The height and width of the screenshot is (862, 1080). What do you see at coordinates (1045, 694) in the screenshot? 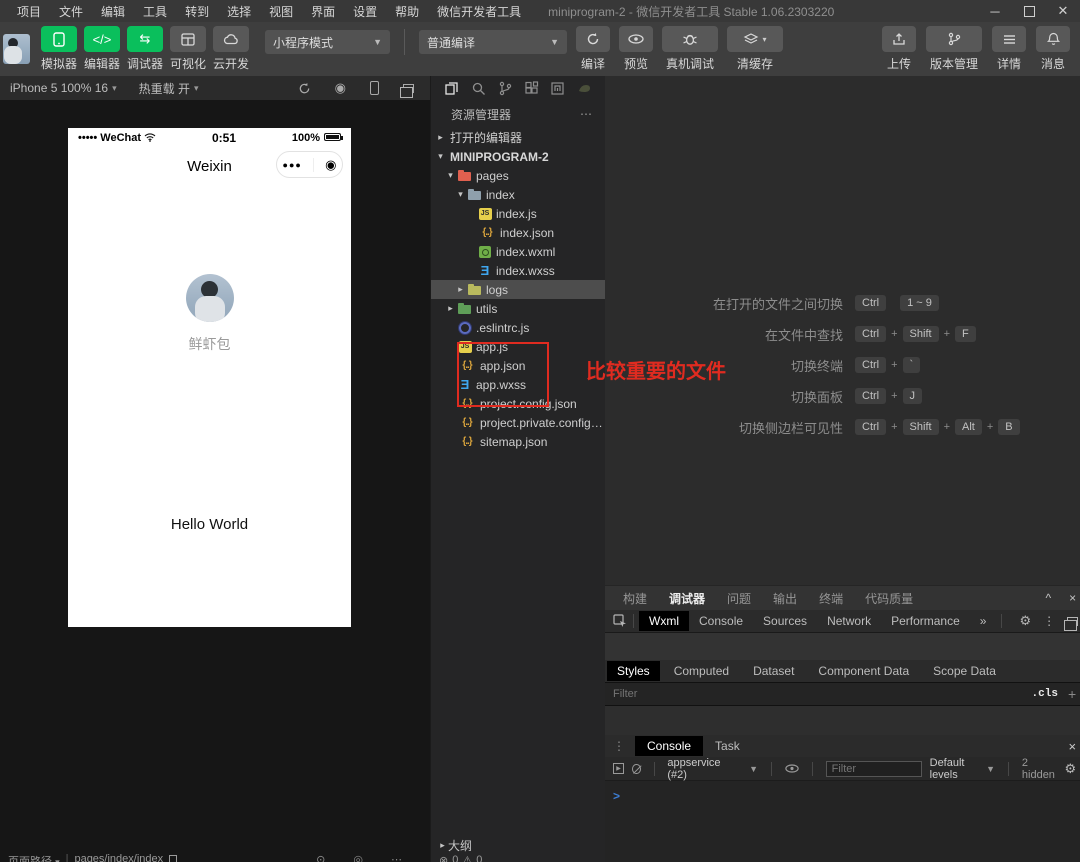
I see `cls-button: .cls` at bounding box center [1045, 694].